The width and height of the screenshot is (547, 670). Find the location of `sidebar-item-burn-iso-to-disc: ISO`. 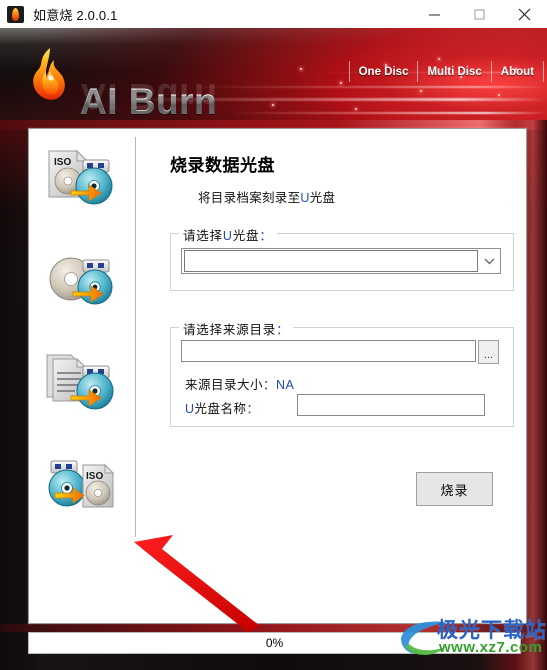

sidebar-item-burn-iso-to-disc: ISO is located at coordinates (83, 180).